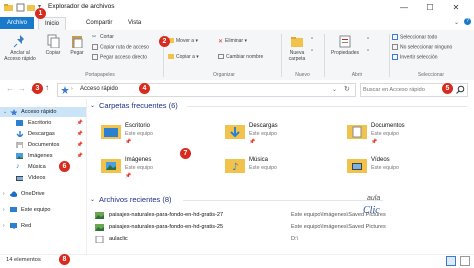 This screenshot has height=268, width=474. Describe the element at coordinates (99, 239) in the screenshot. I see `document-file-icon` at that location.